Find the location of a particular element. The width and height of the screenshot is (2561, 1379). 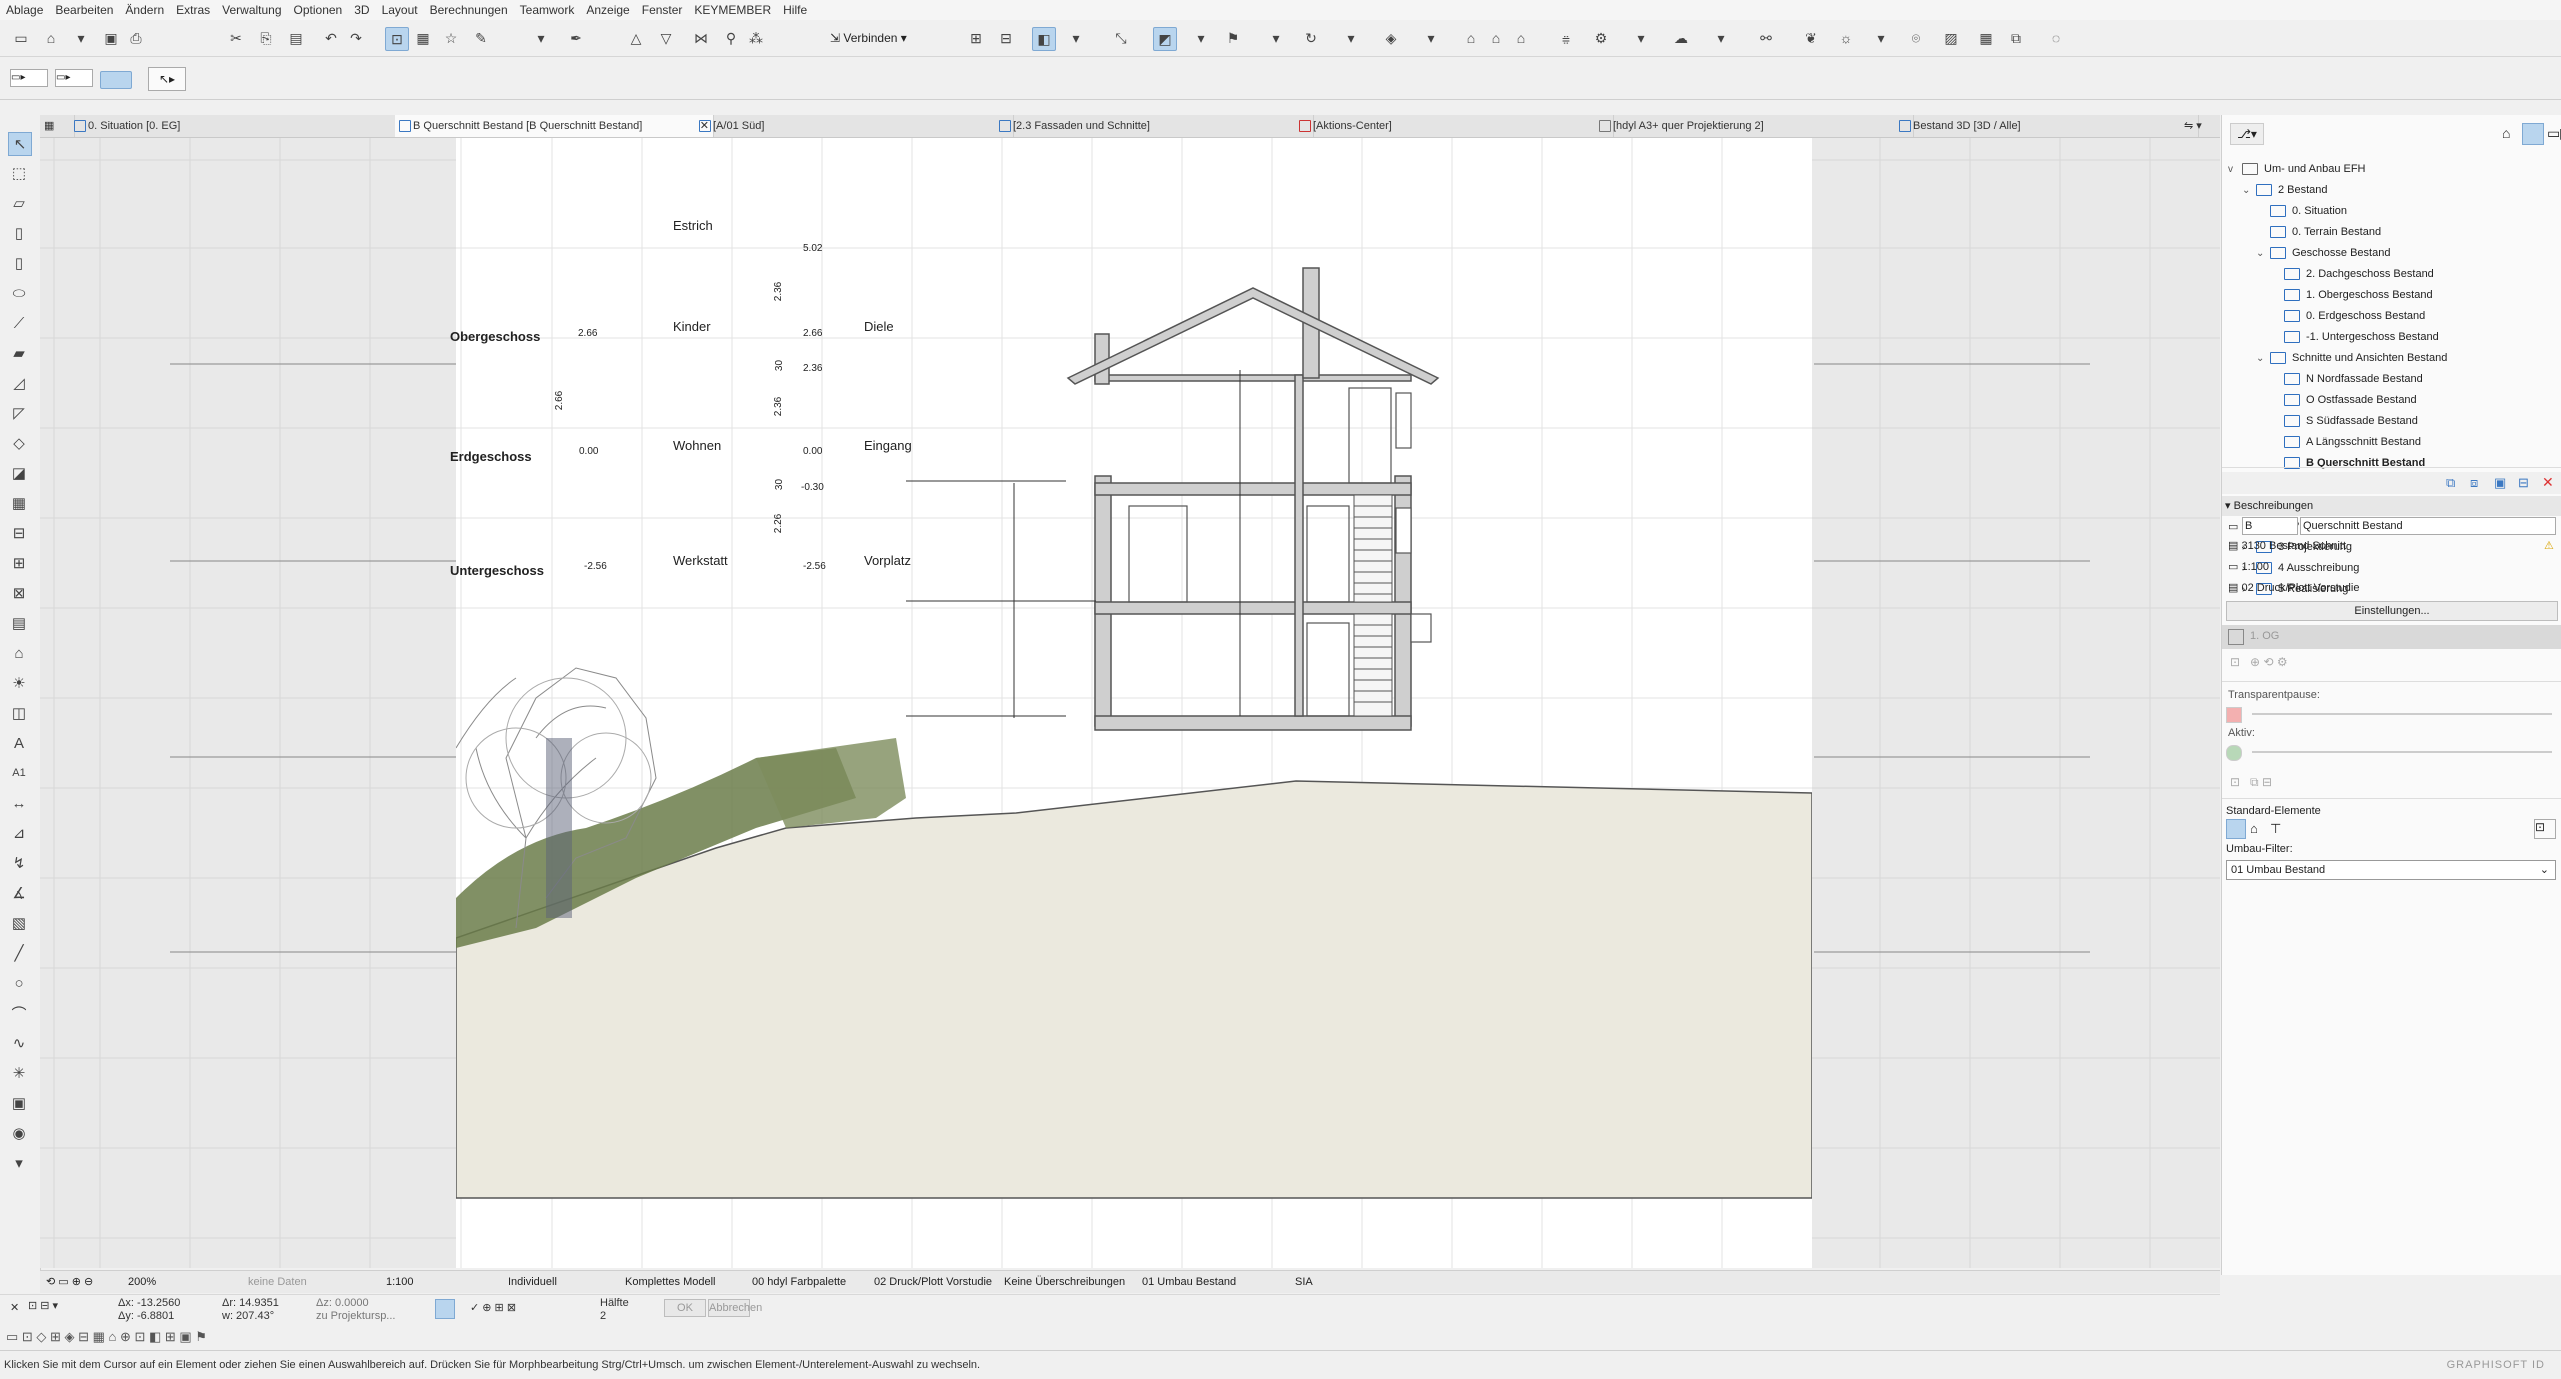

layout-icon: ◩ is located at coordinates (1165, 39).